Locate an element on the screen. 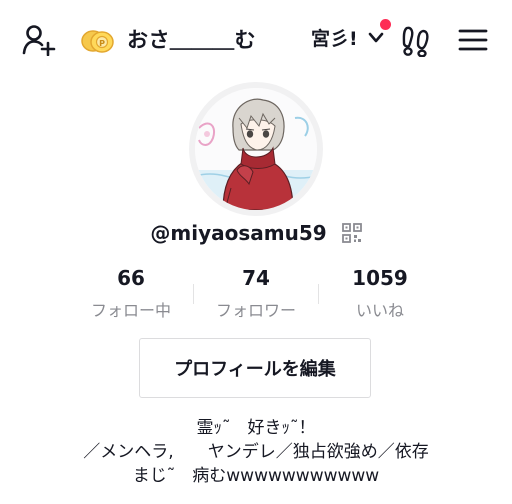 This screenshot has height=504, width=512. bio-line: 霊ｯ˜ 好きｯ˜！ is located at coordinates (256, 428).